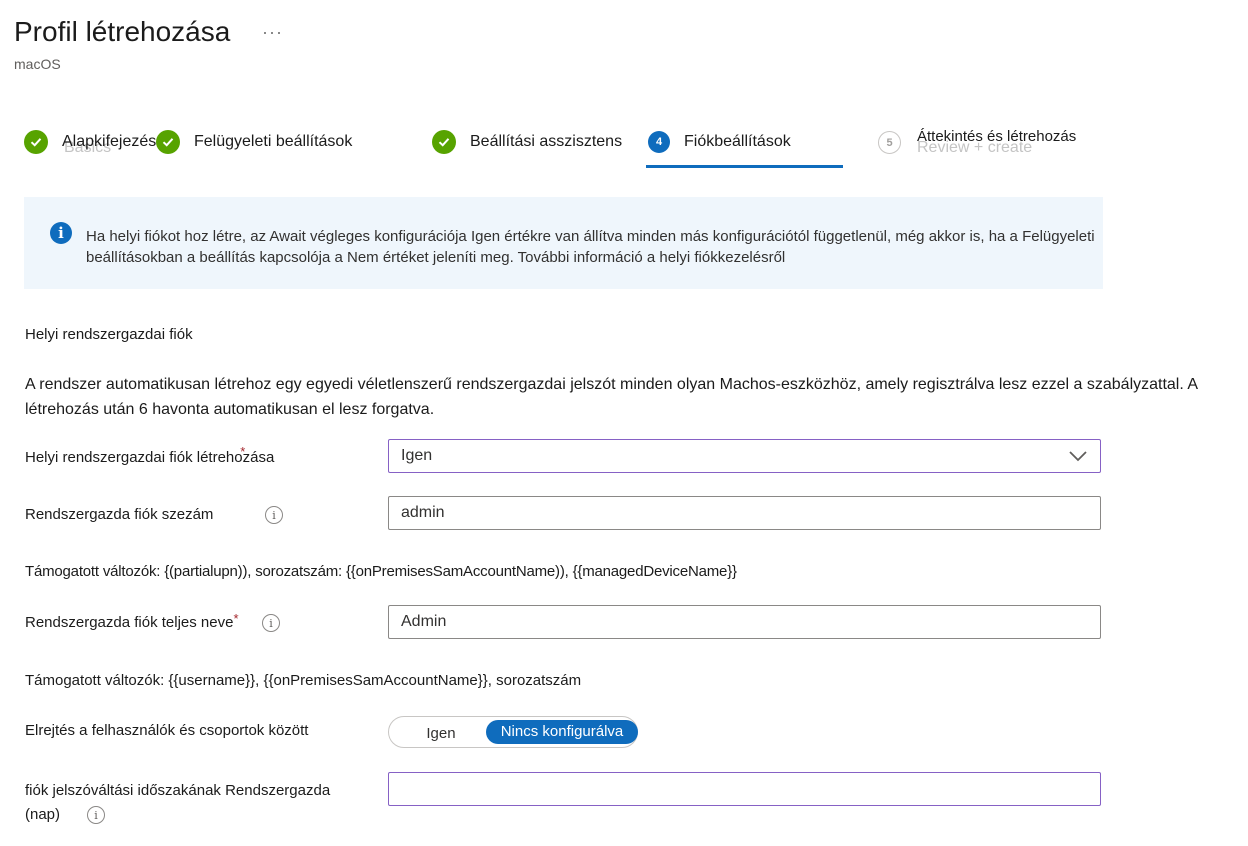 This screenshot has width=1248, height=846. I want to click on hide-users-toggle: Igen Nincs konfigurálva, so click(513, 732).